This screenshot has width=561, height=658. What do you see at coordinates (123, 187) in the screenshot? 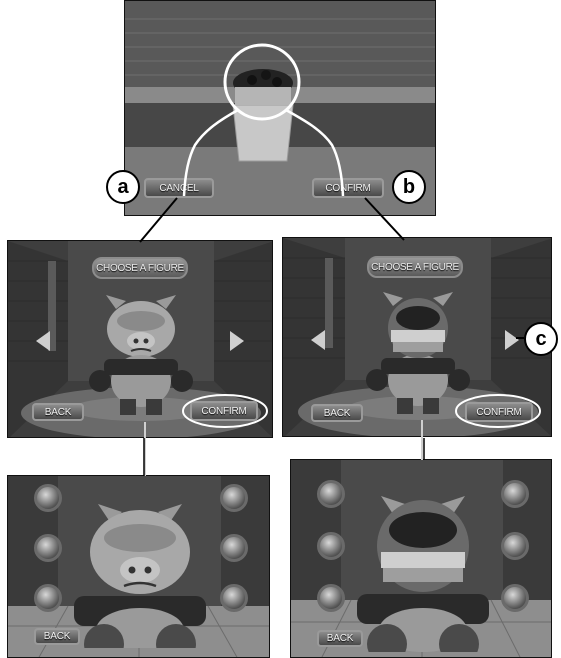
I see `callout-a: a` at bounding box center [123, 187].